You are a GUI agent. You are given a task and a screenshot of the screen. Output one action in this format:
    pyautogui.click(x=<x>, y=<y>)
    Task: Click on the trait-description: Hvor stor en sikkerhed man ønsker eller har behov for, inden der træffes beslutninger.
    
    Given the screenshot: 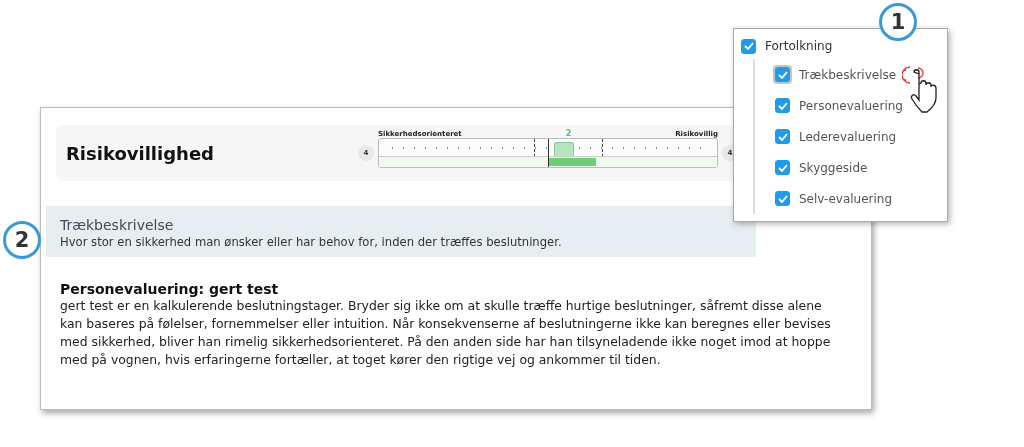 What is the action you would take?
    pyautogui.click(x=311, y=242)
    